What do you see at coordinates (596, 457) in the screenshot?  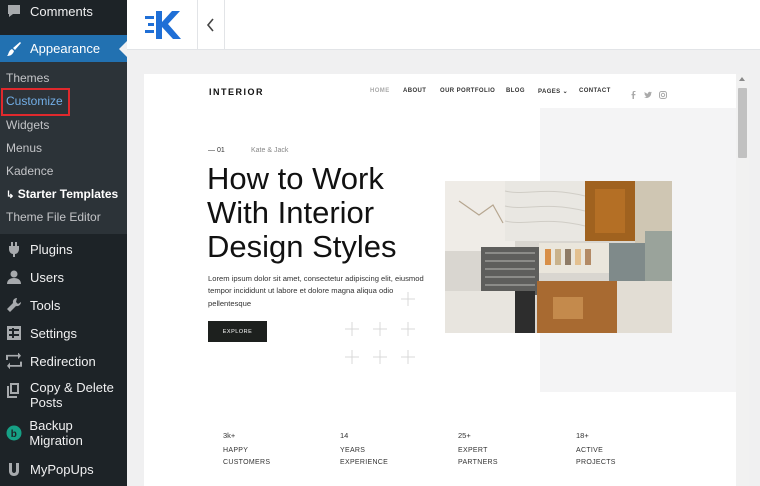 I see `stat-label: ACTIVE PROJECTS` at bounding box center [596, 457].